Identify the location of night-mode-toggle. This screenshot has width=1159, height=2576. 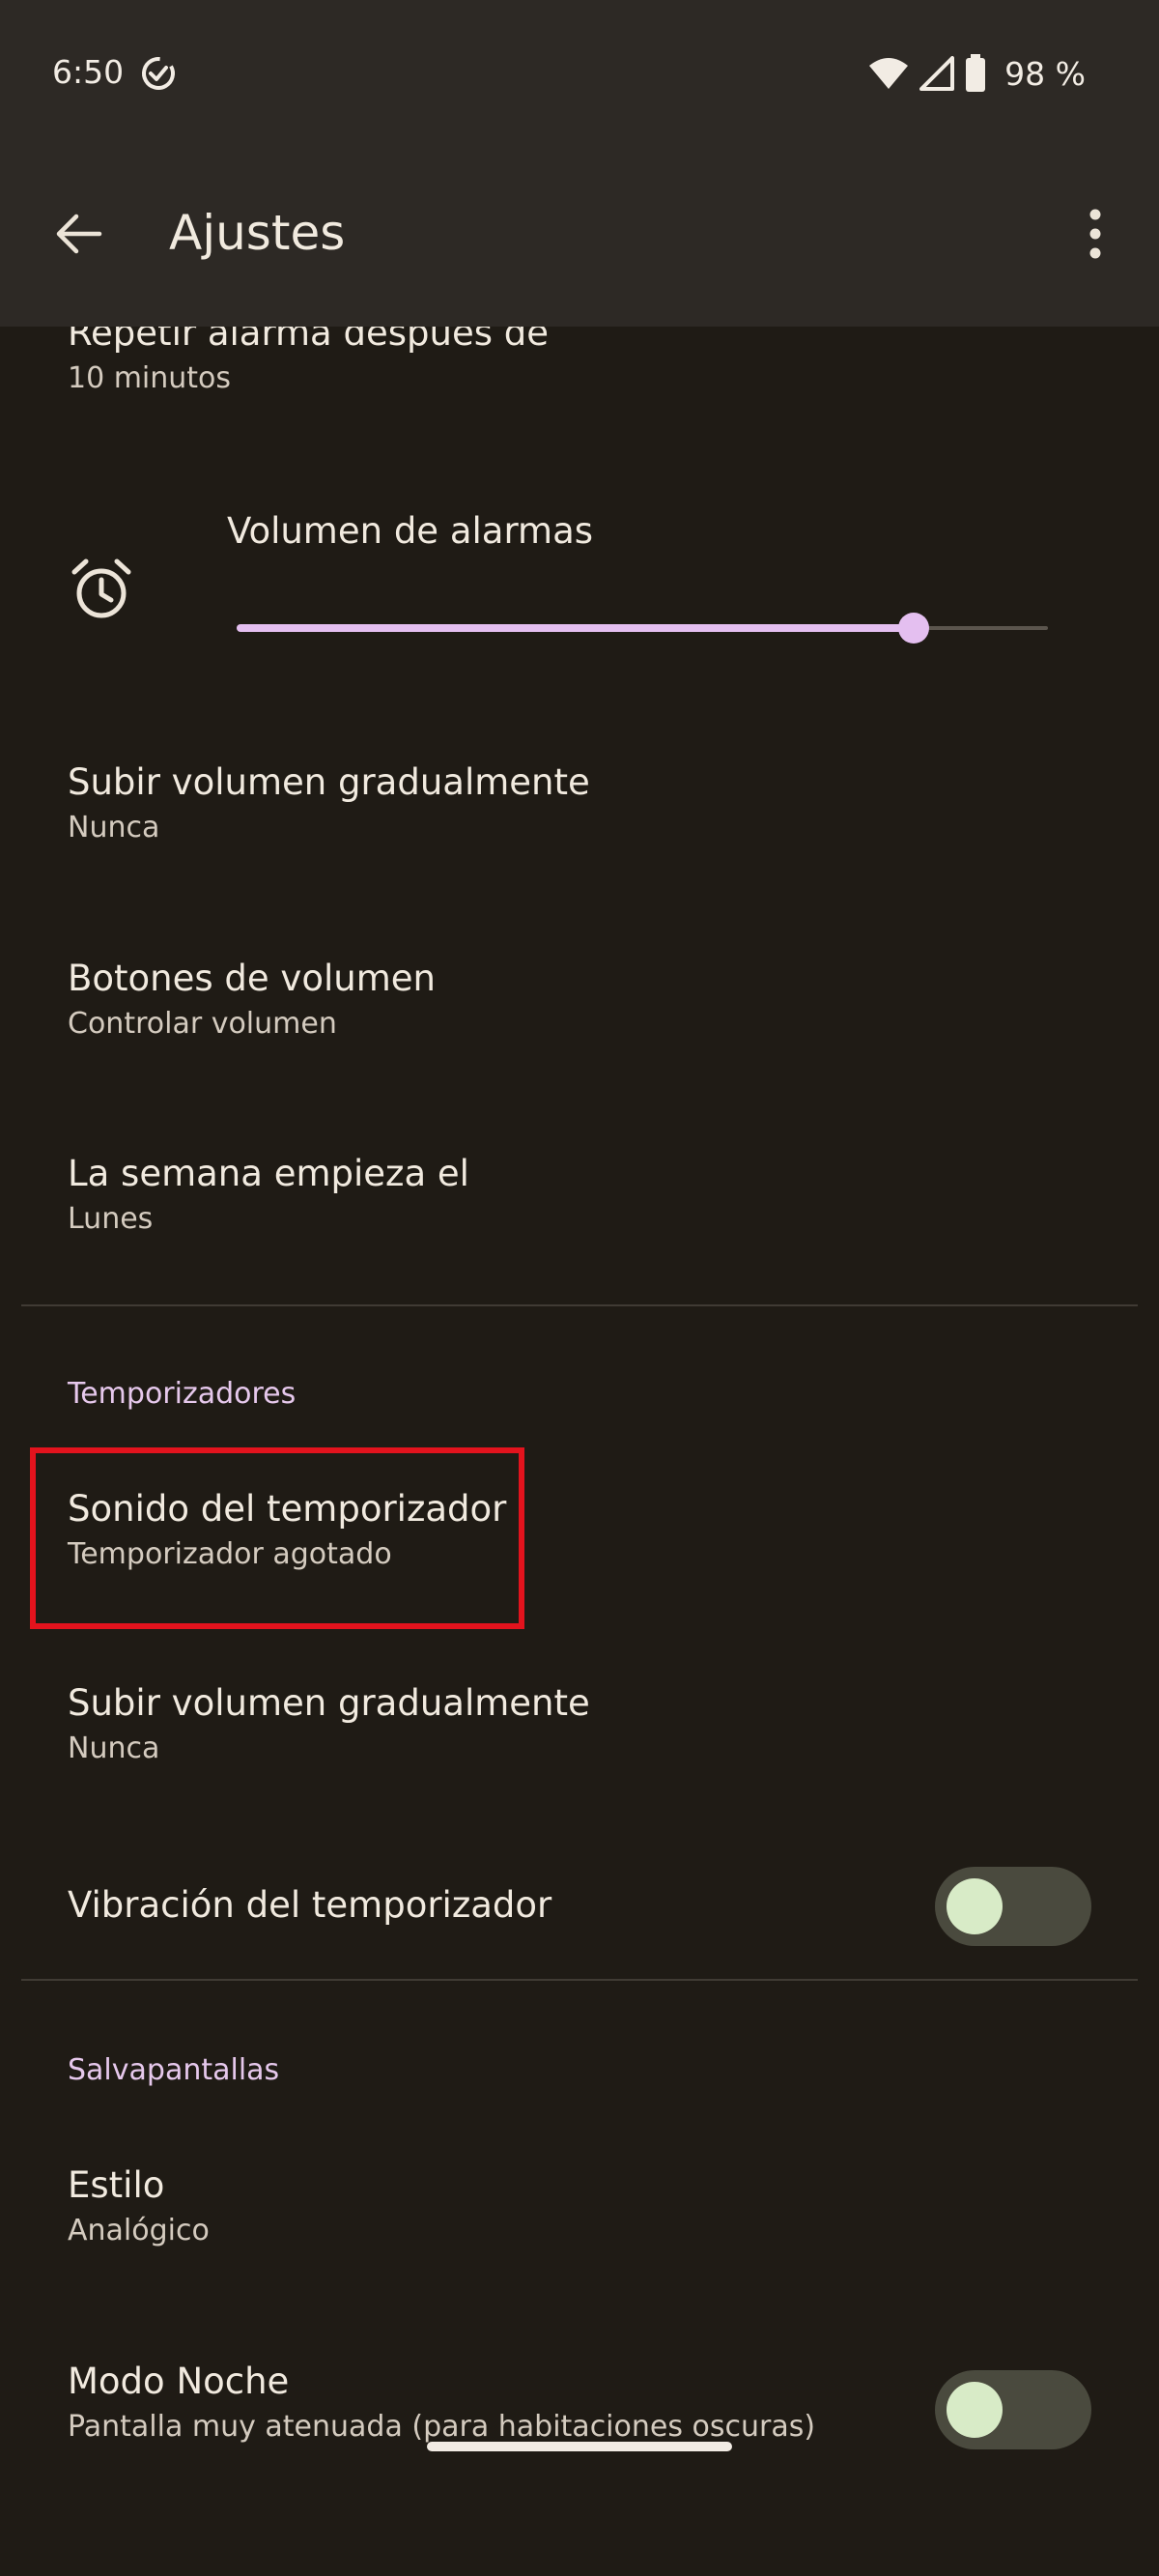
(1013, 2409).